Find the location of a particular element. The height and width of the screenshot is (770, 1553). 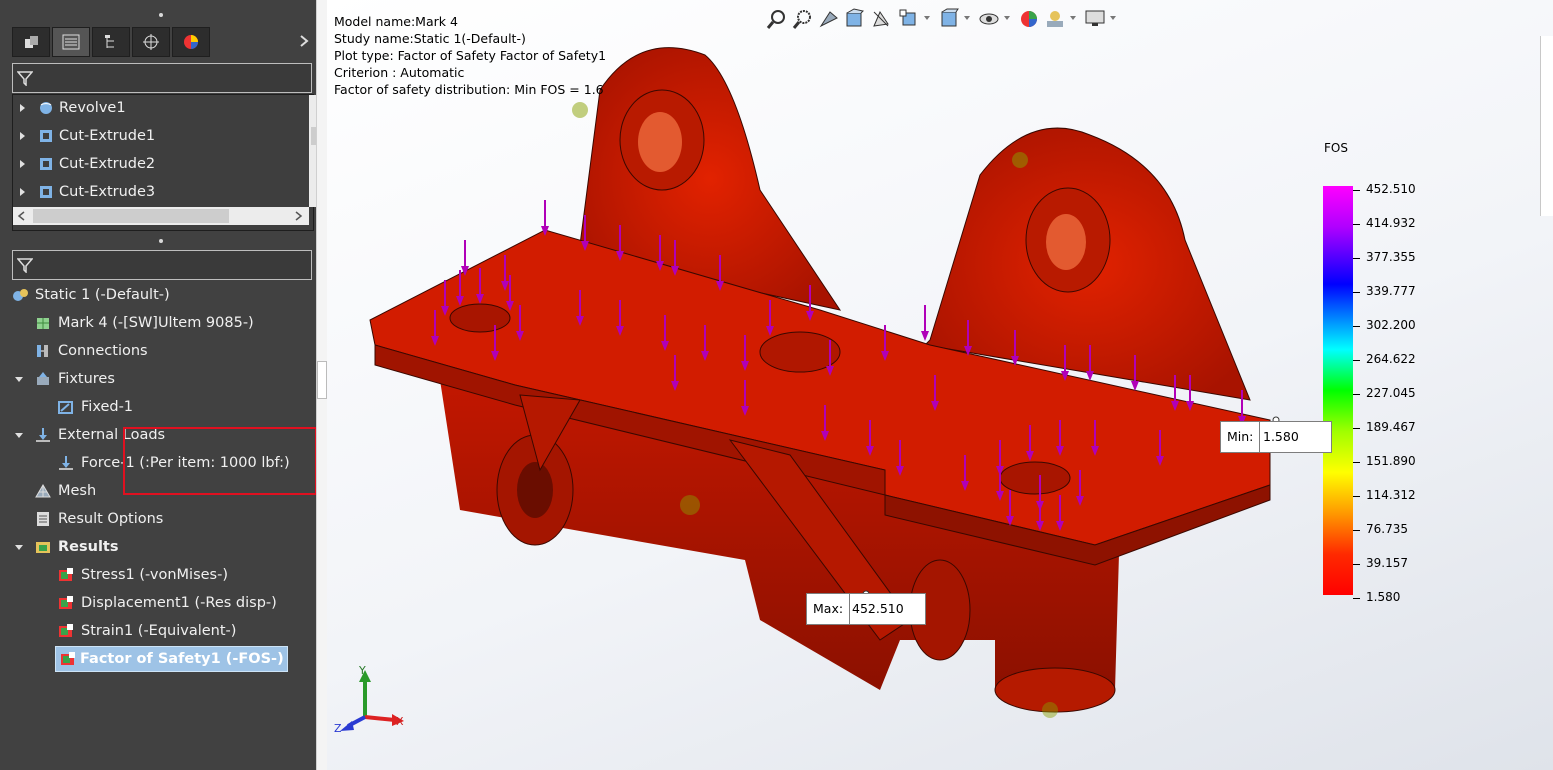

zoom-to-fit-icon is located at coordinates (777, 19).